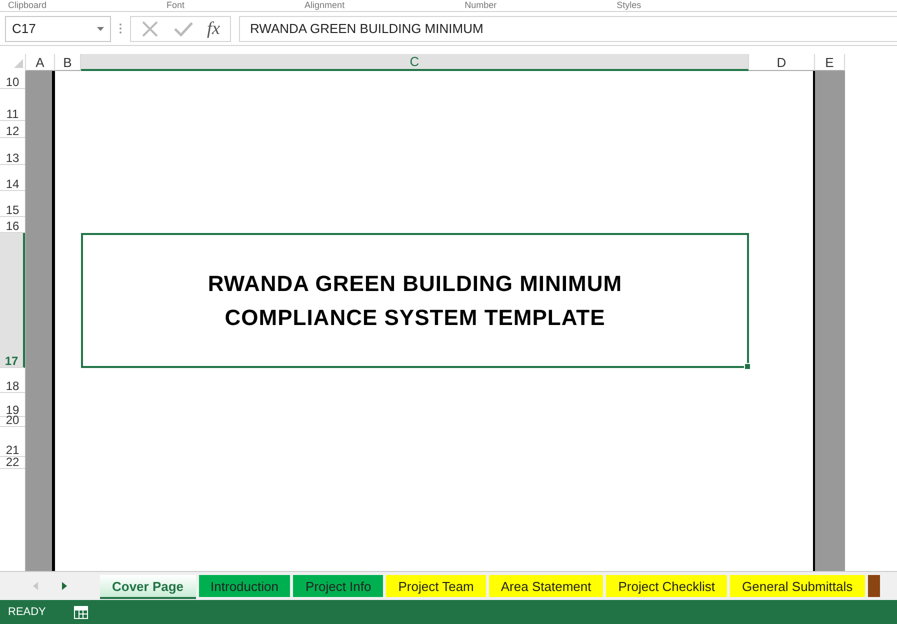 This screenshot has height=624, width=897. Describe the element at coordinates (120, 28) in the screenshot. I see `grip-icon` at that location.